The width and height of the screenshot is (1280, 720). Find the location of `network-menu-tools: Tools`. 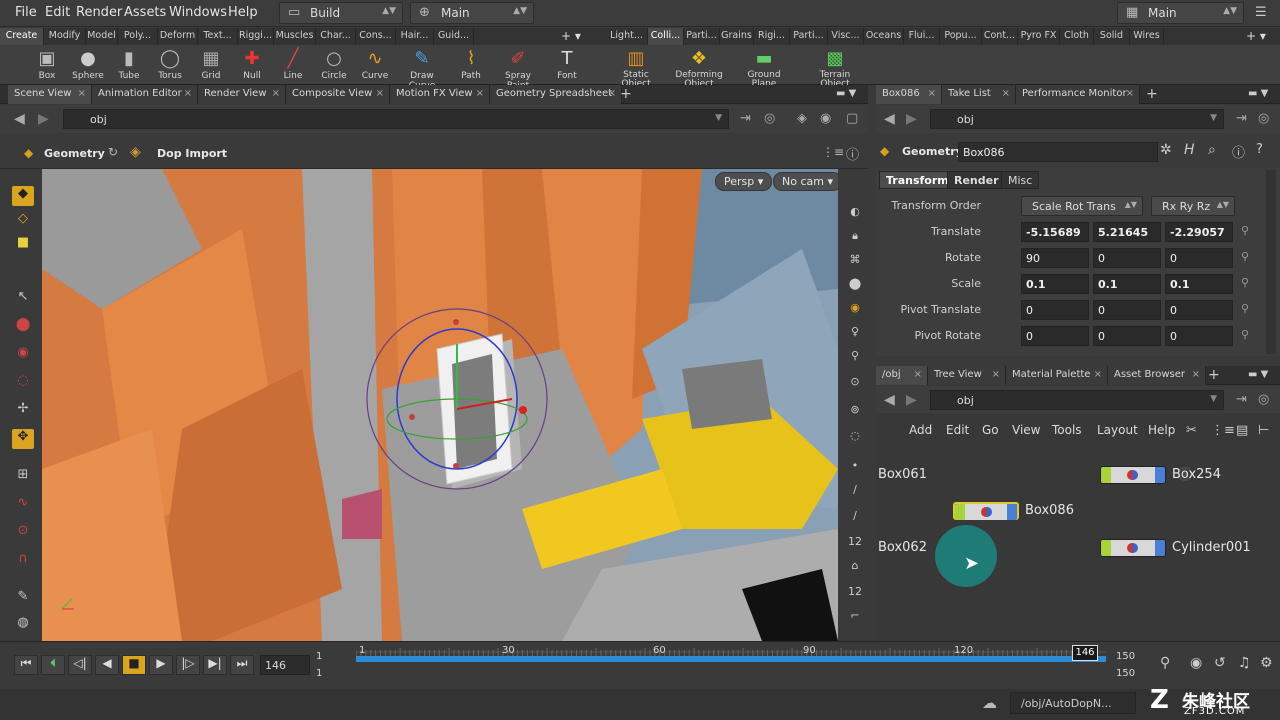

network-menu-tools: Tools is located at coordinates (1067, 430).